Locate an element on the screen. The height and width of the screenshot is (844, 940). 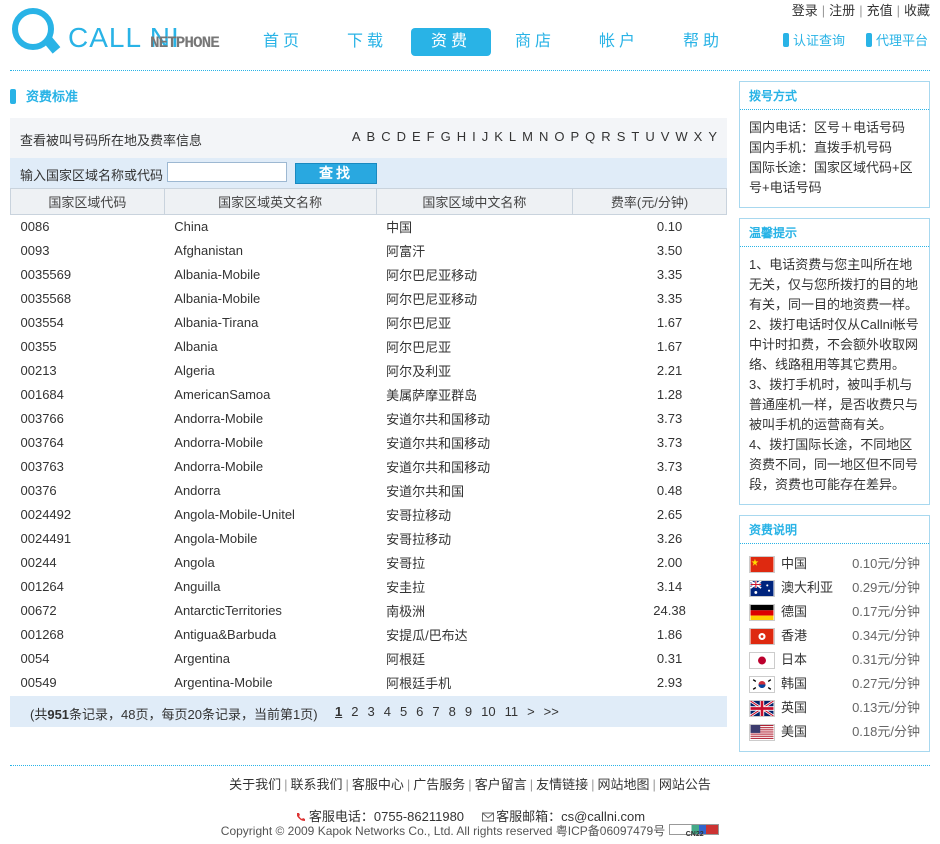
tip-text: 1、电话资费与您主叫所在地无关，仅与您所拨打的目的地有关，同一目的地资费一样。 is located at coordinates (834, 284).